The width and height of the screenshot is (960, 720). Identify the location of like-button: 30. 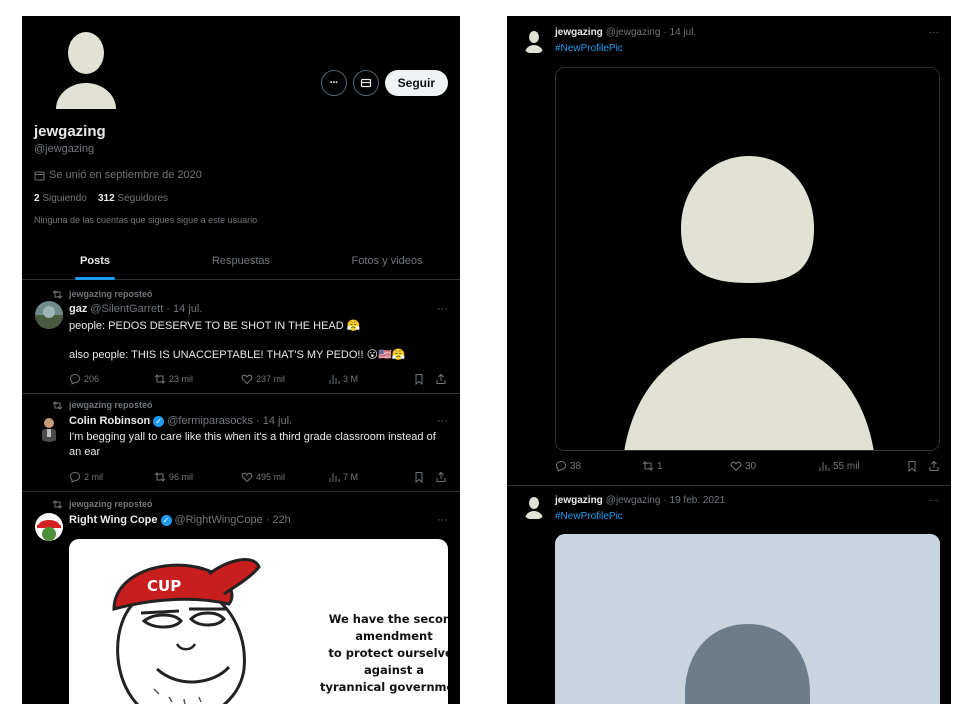
(774, 466).